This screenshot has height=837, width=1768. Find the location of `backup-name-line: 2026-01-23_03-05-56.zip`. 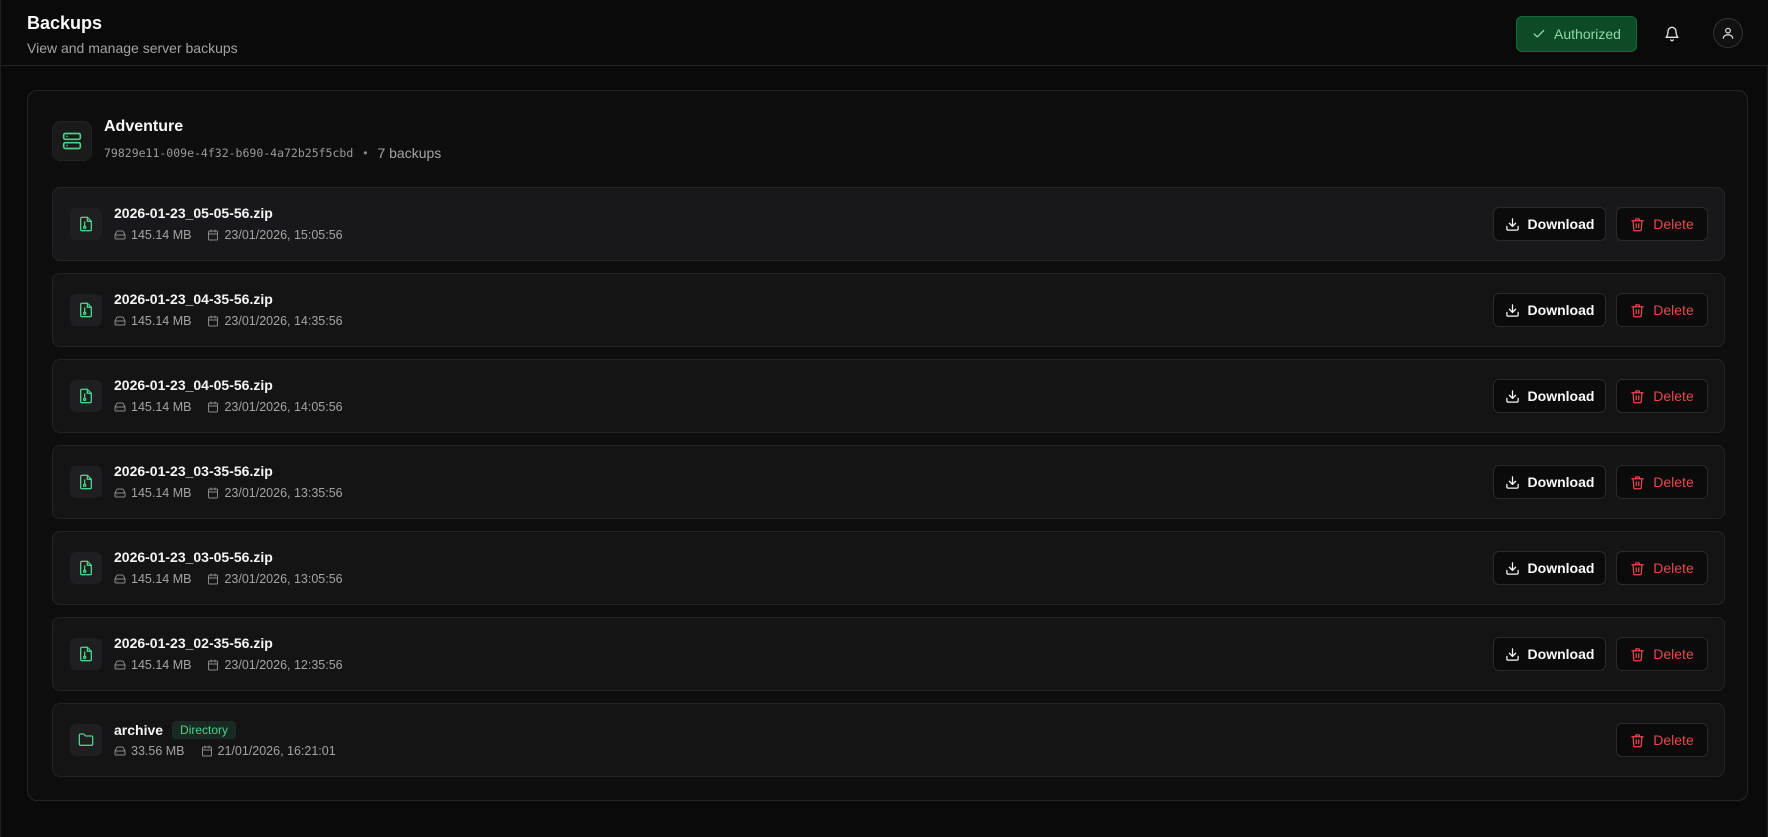

backup-name-line: 2026-01-23_03-05-56.zip is located at coordinates (193, 557).